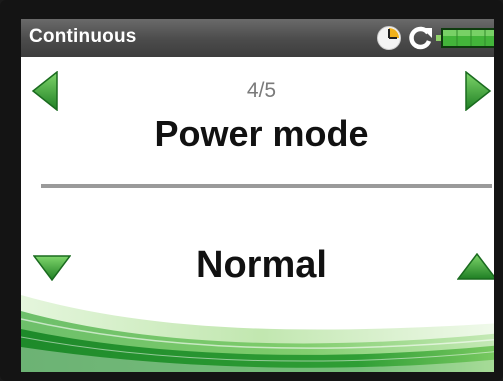  I want to click on setting-value: Normal, so click(261, 265).